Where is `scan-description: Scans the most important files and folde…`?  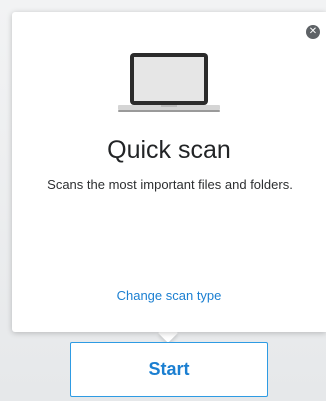
scan-description: Scans the most important files and folde… is located at coordinates (170, 184).